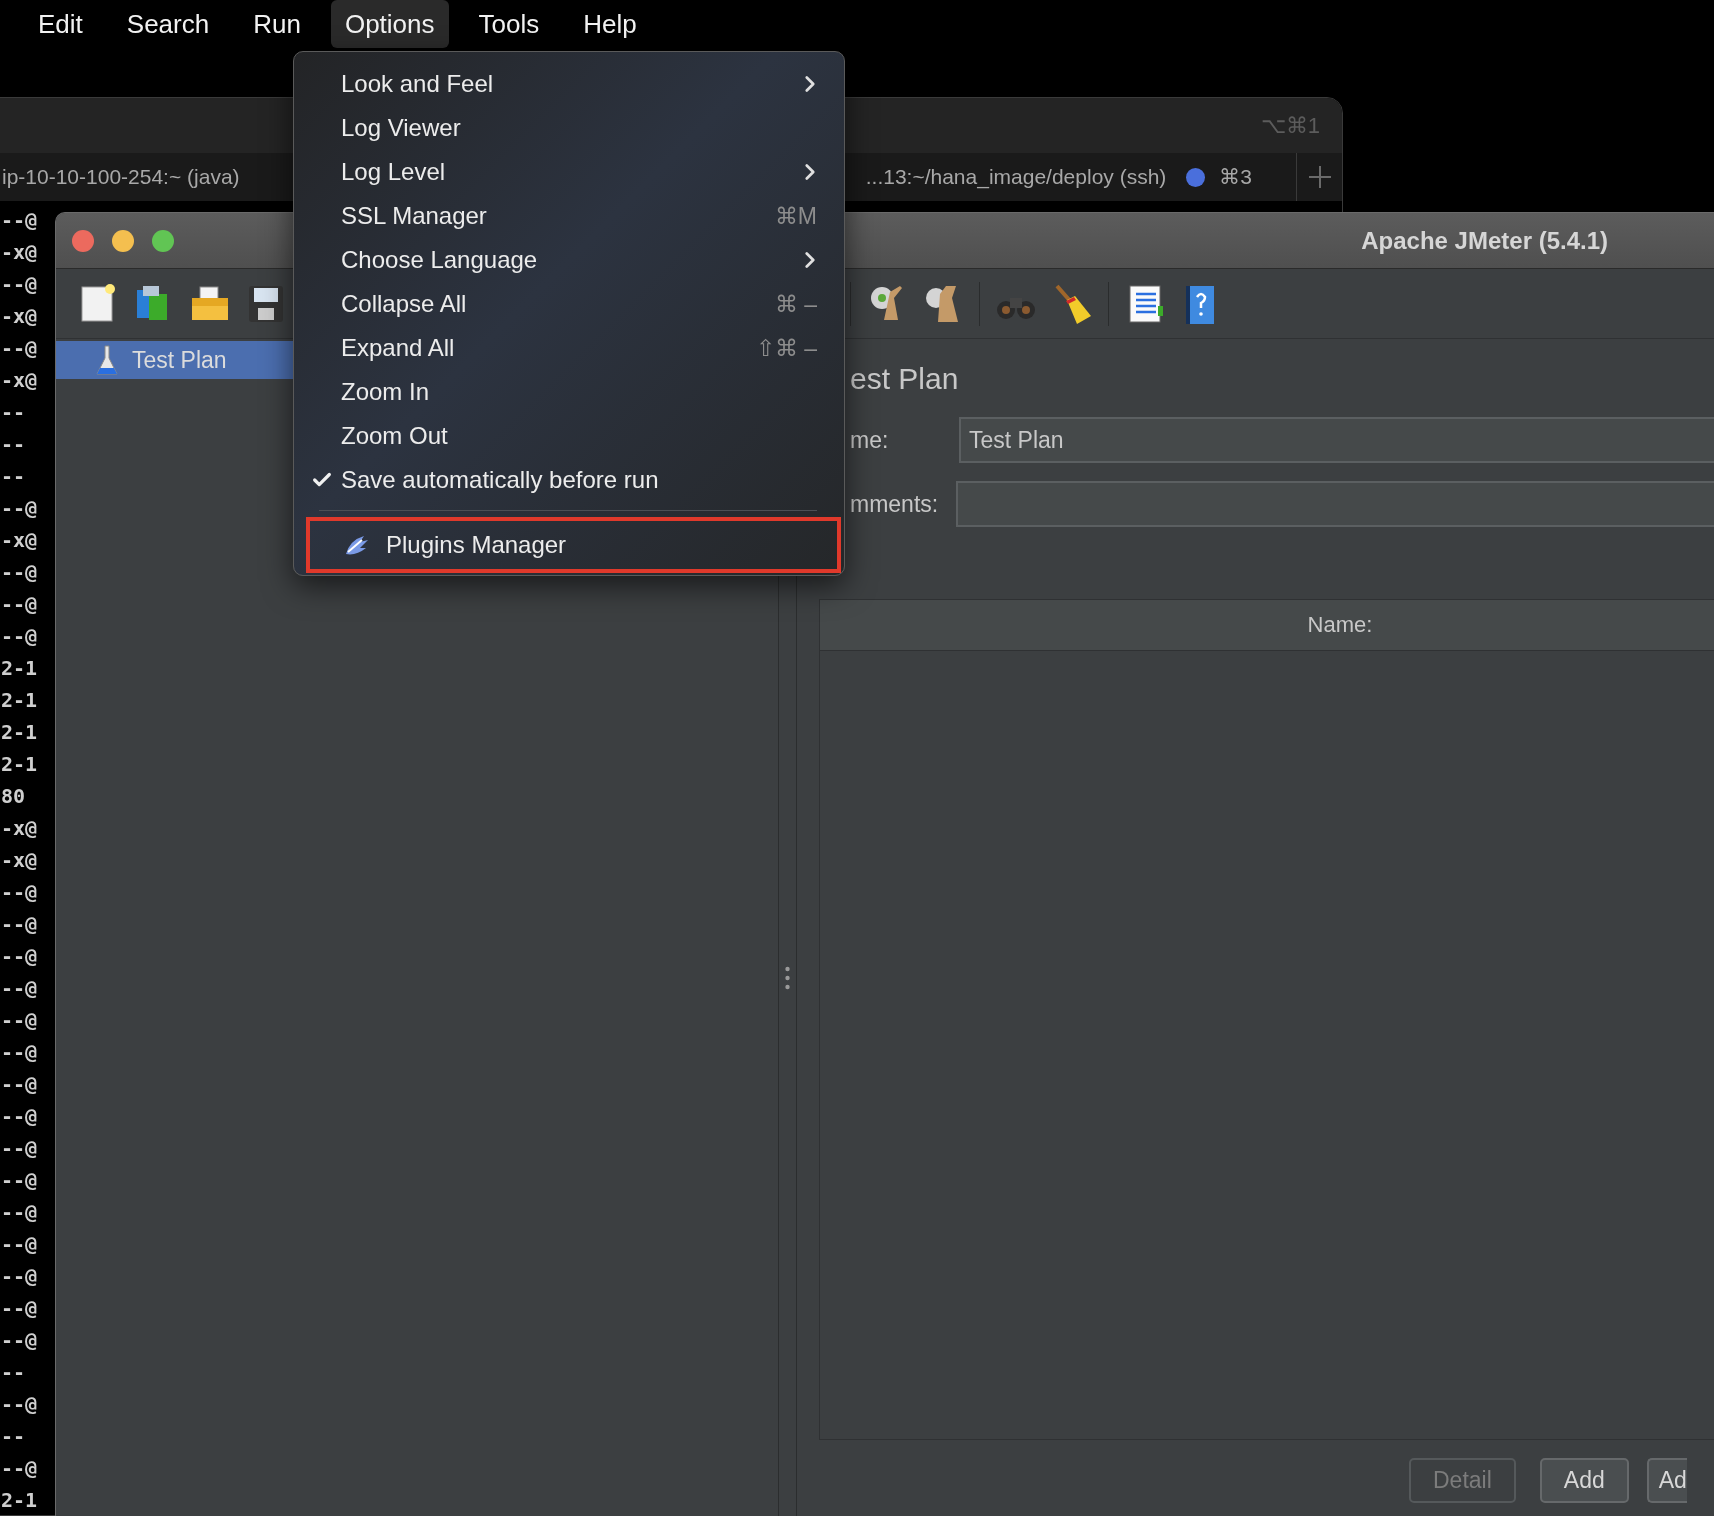  Describe the element at coordinates (786, 348) in the screenshot. I see `shortcut-label: ⇧⌘ –` at that location.